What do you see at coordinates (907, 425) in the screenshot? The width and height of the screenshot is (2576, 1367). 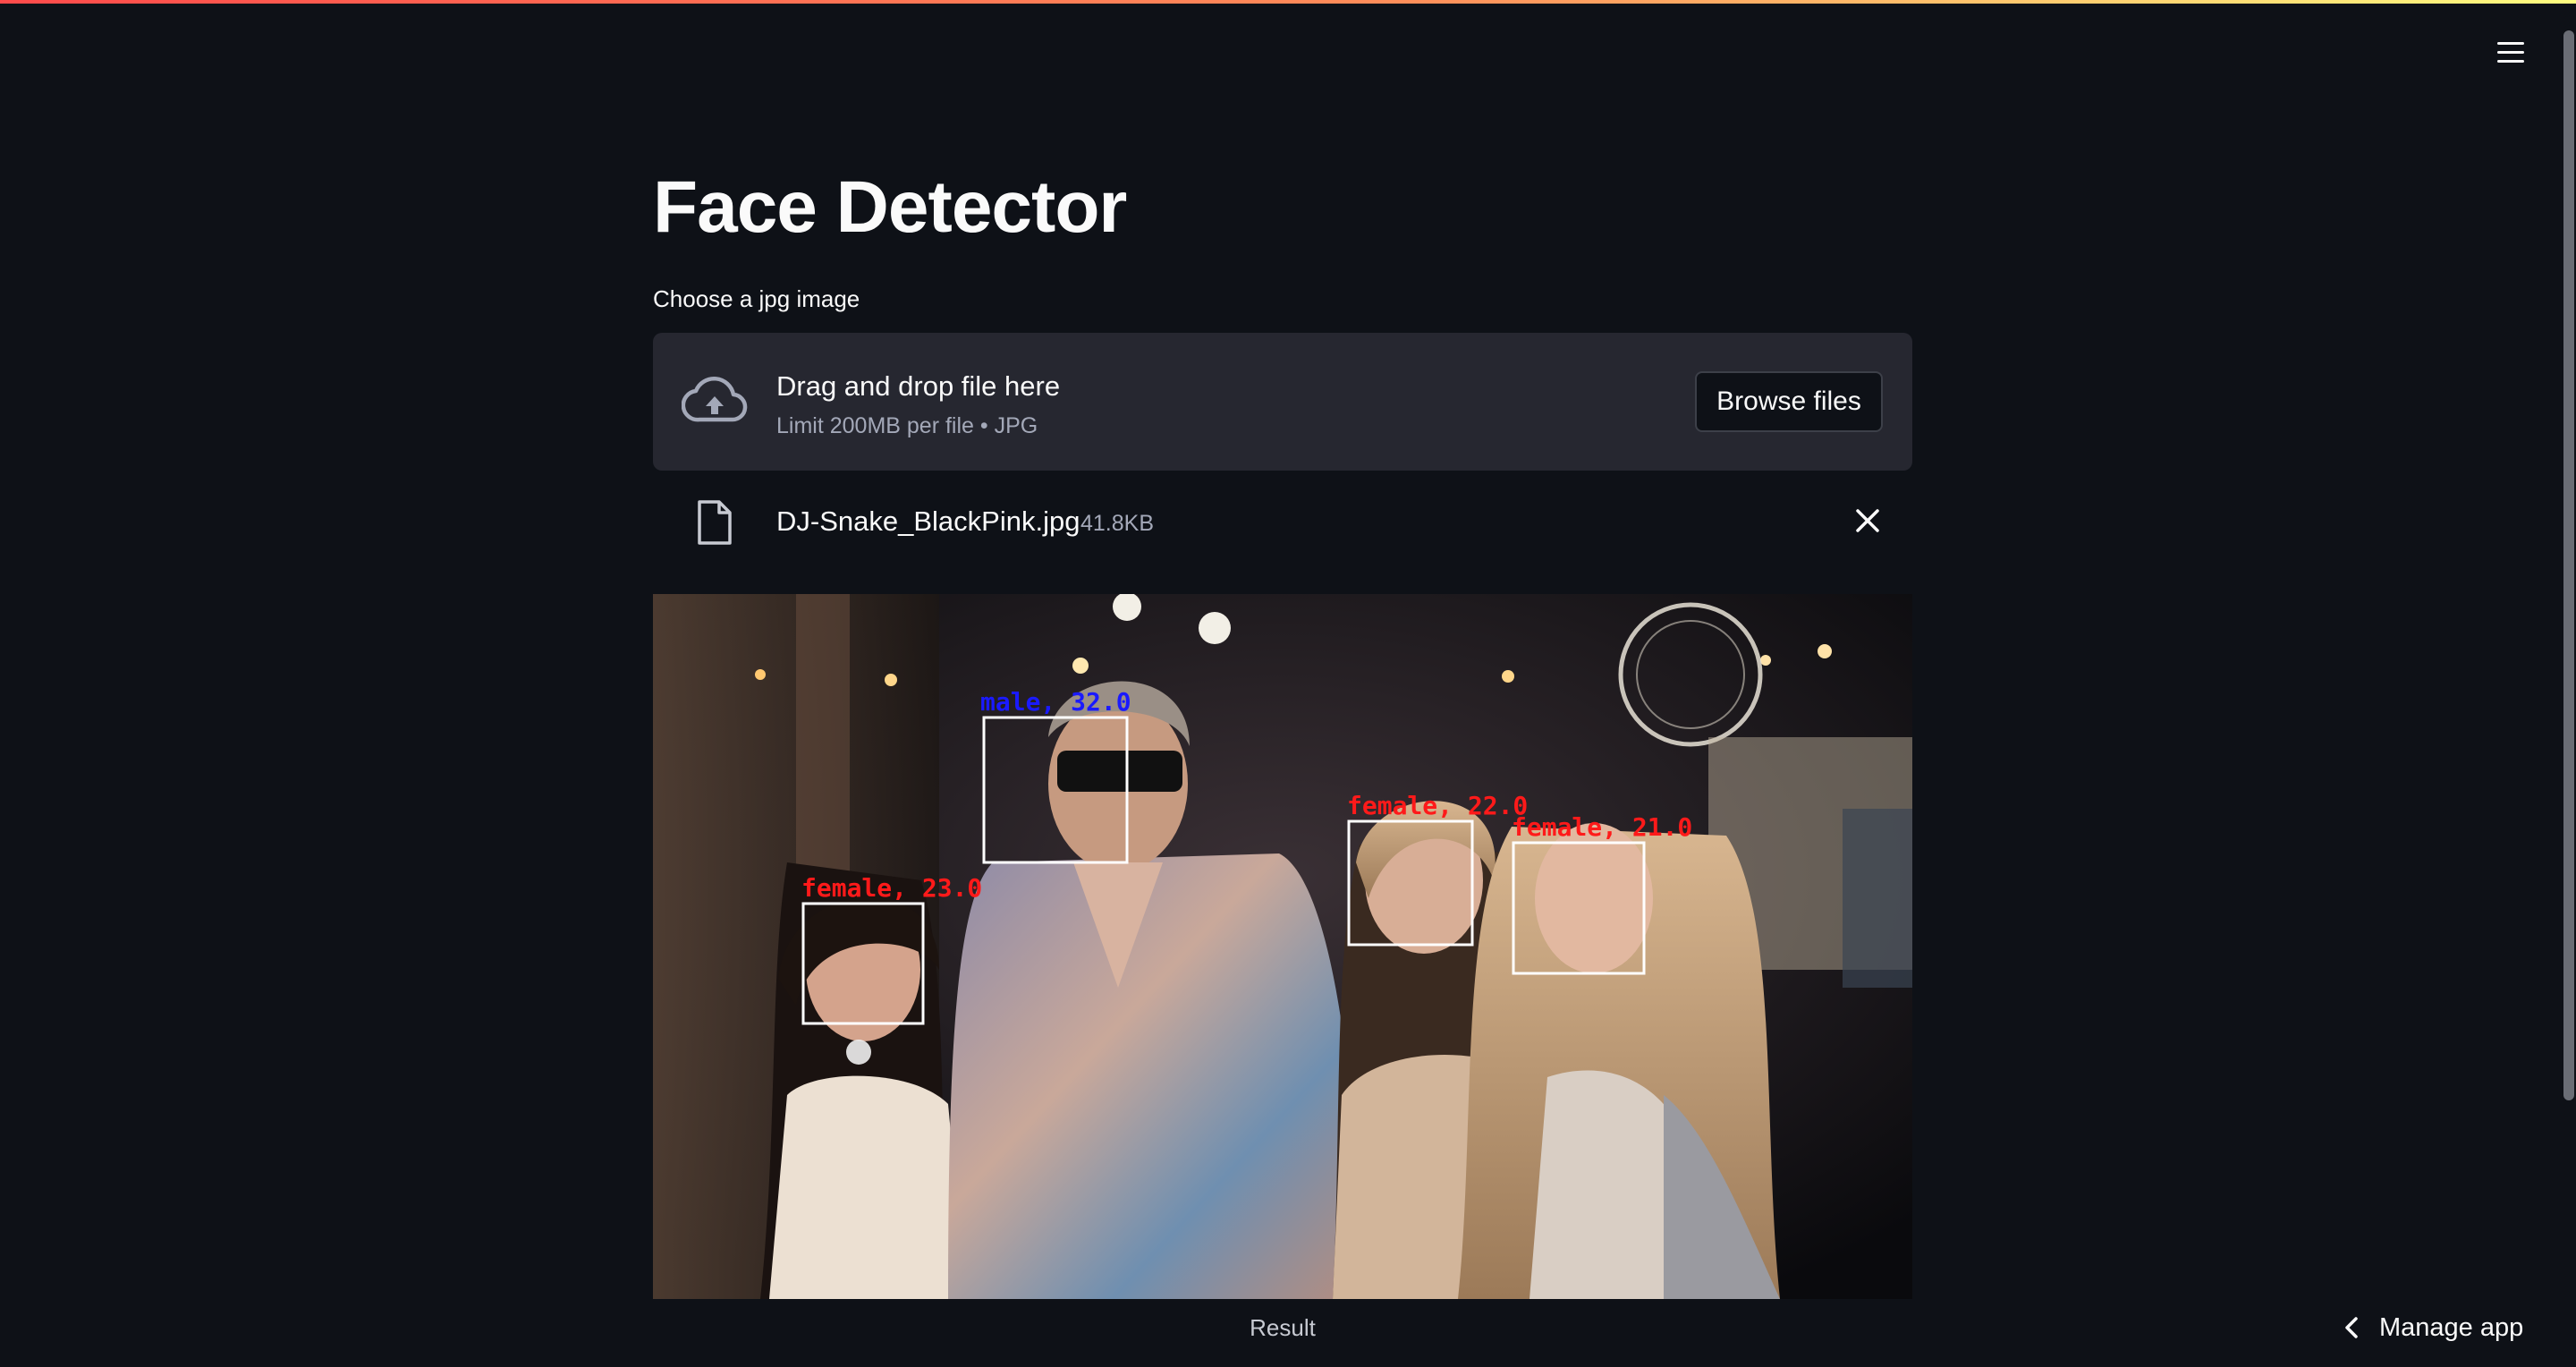 I see `dropzone-limit-text: Limit 200MB per file • JPG` at bounding box center [907, 425].